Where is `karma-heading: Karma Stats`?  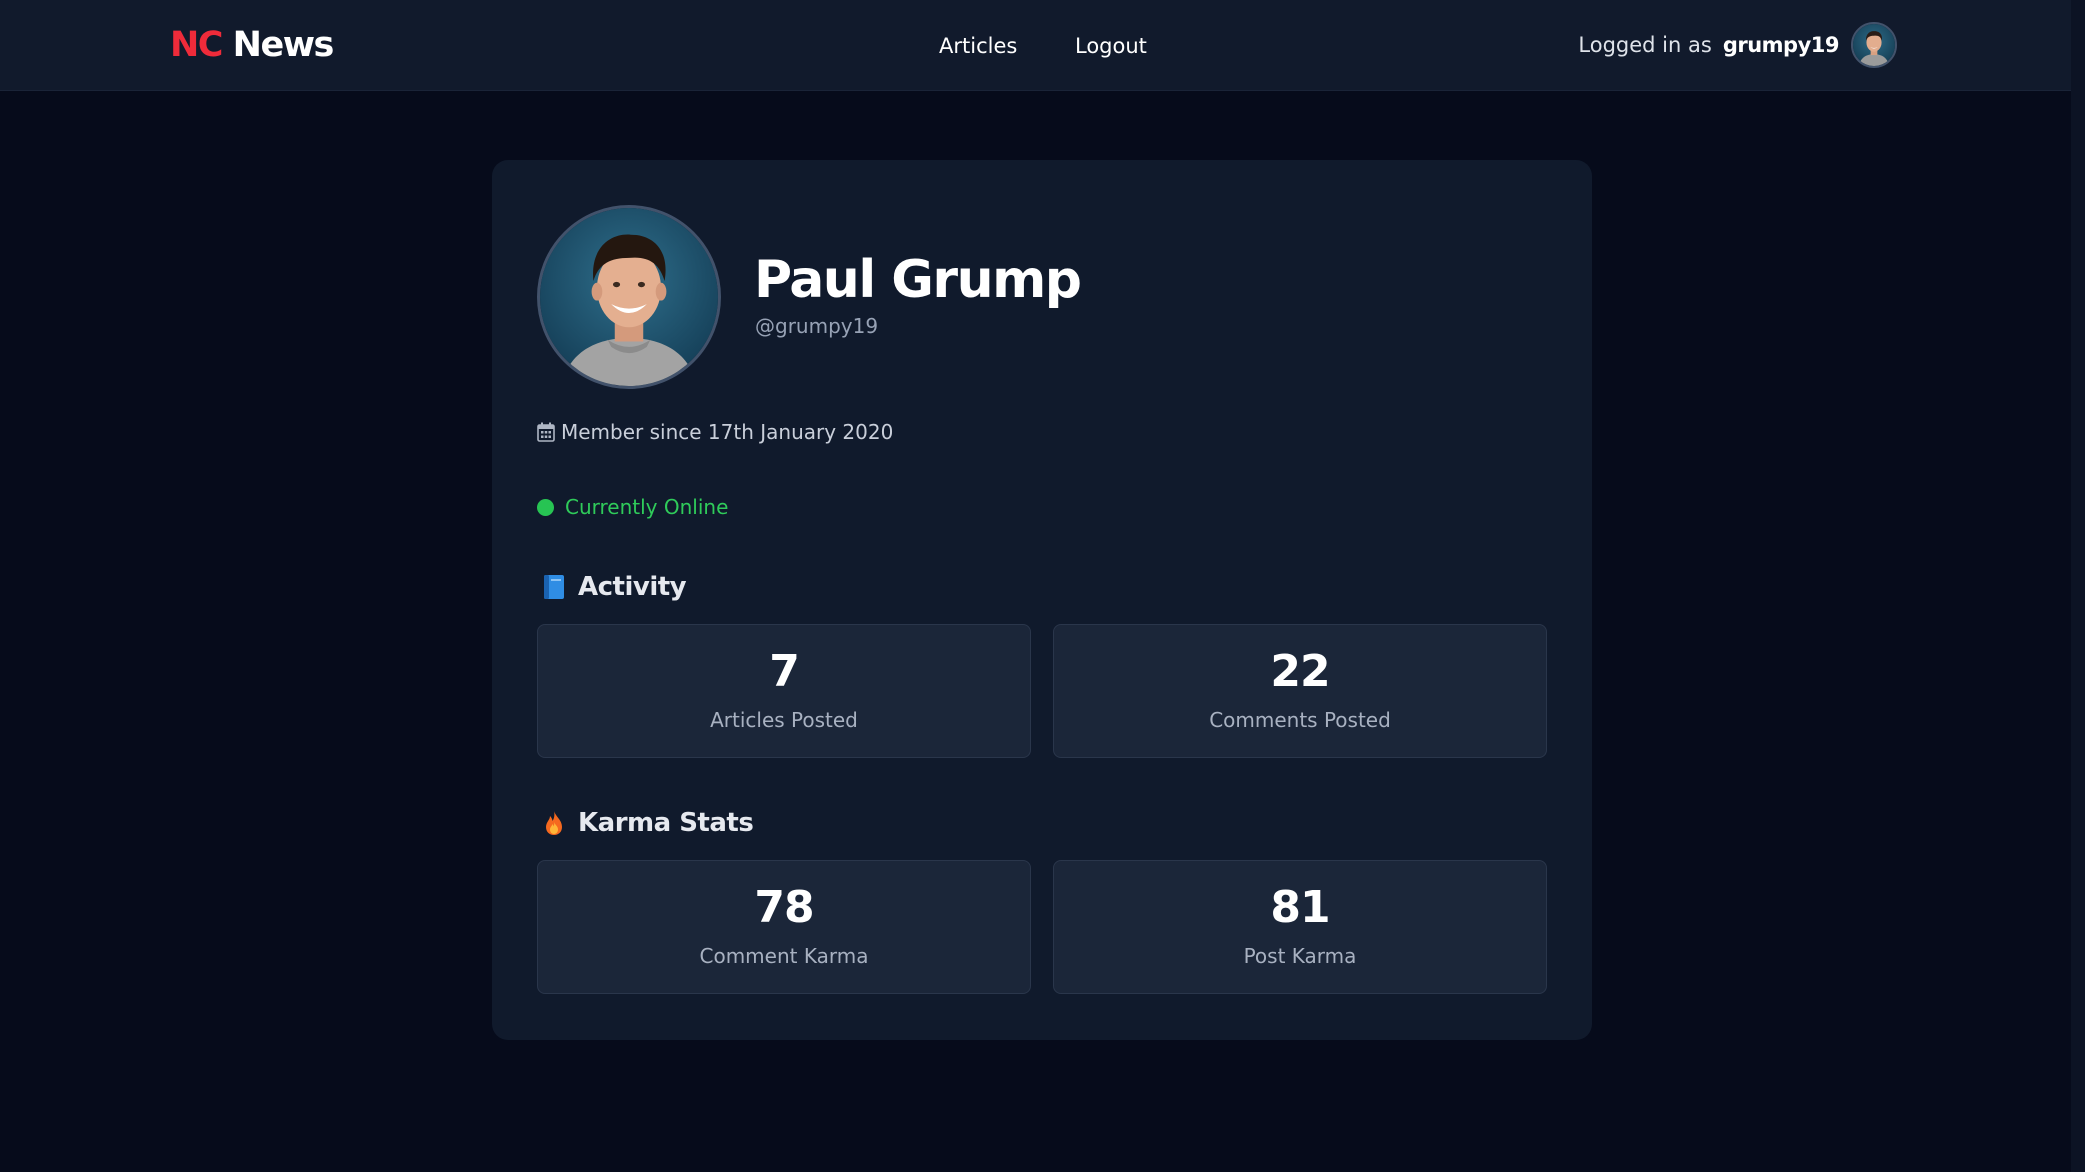
karma-heading: Karma Stats is located at coordinates (648, 823).